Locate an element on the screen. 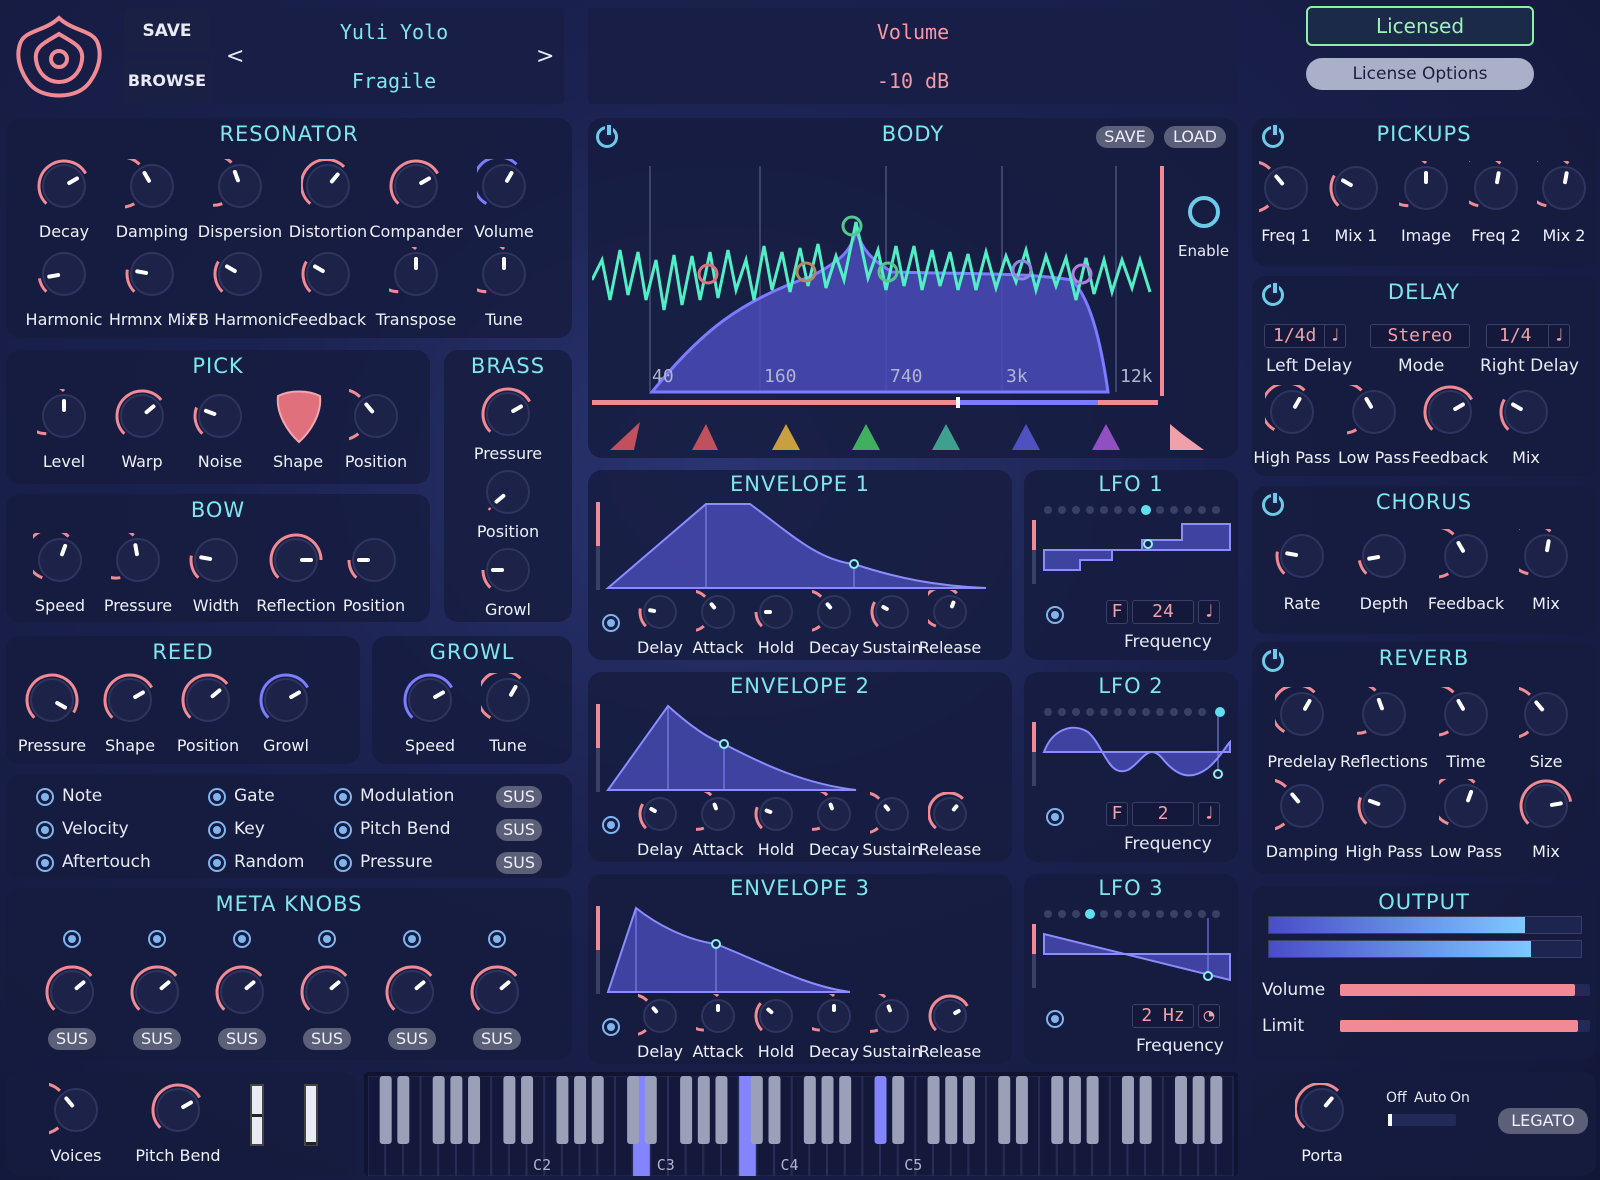 The height and width of the screenshot is (1180, 1600). reverb-1-knob is located at coordinates (1371, 711).